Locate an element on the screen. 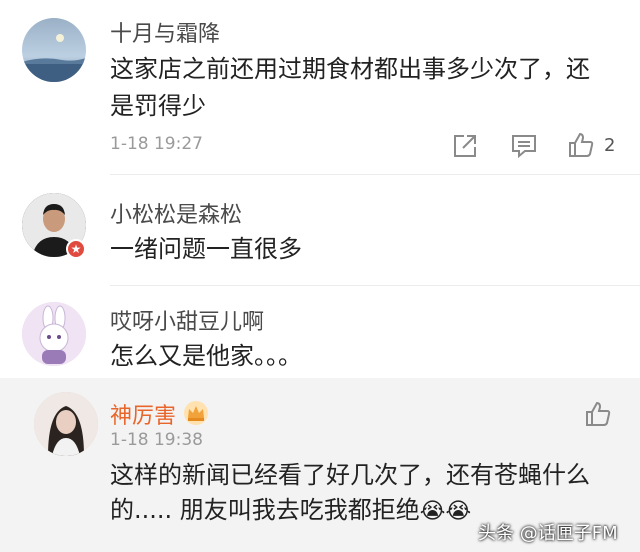 Image resolution: width=640 pixels, height=552 pixels. verified-badge: ★ is located at coordinates (76, 249).